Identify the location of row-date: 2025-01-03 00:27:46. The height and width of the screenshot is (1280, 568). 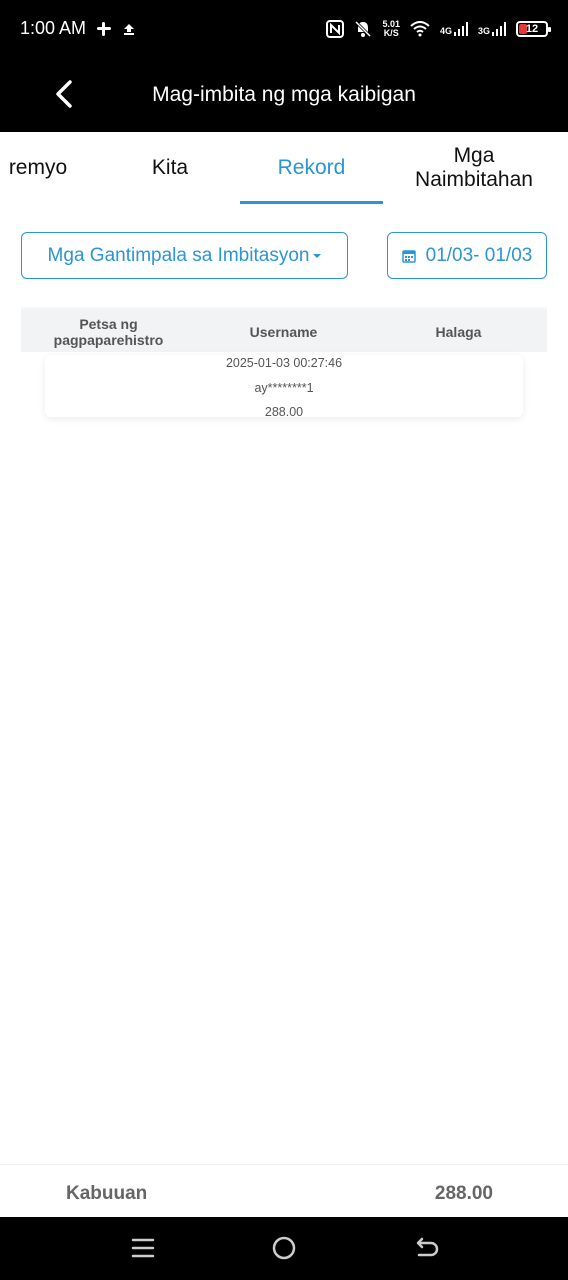
(284, 363).